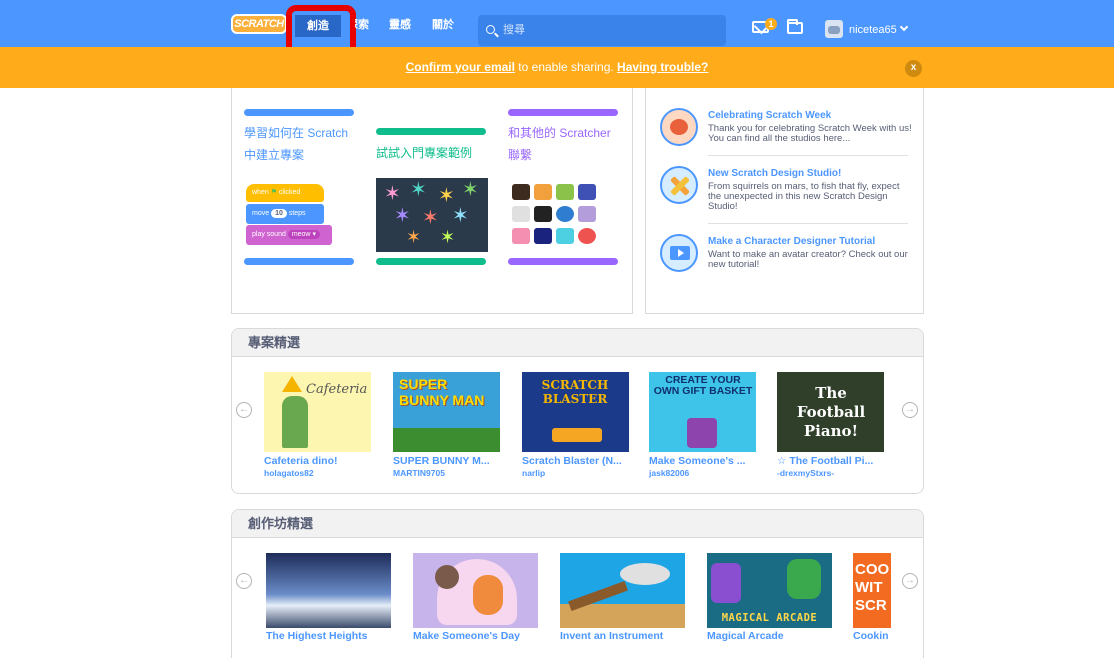  Describe the element at coordinates (771, 24) in the screenshot. I see `messages-badge: 1` at that location.